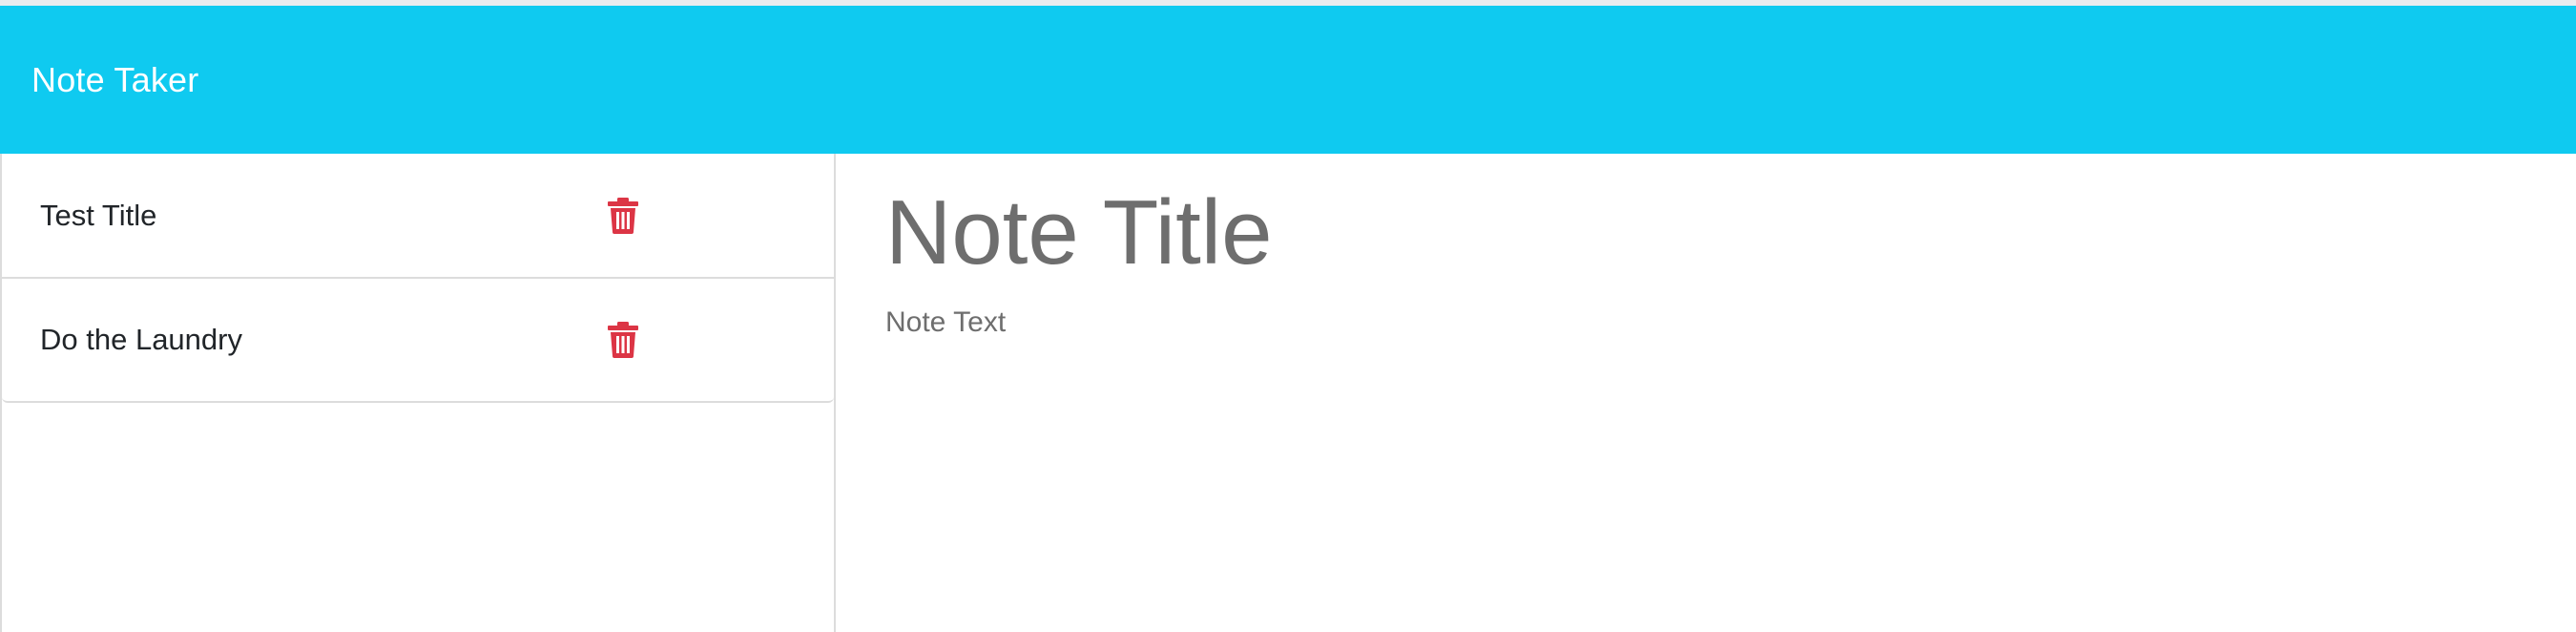 Image resolution: width=2576 pixels, height=632 pixels. Describe the element at coordinates (1696, 233) in the screenshot. I see `note-title-input` at that location.